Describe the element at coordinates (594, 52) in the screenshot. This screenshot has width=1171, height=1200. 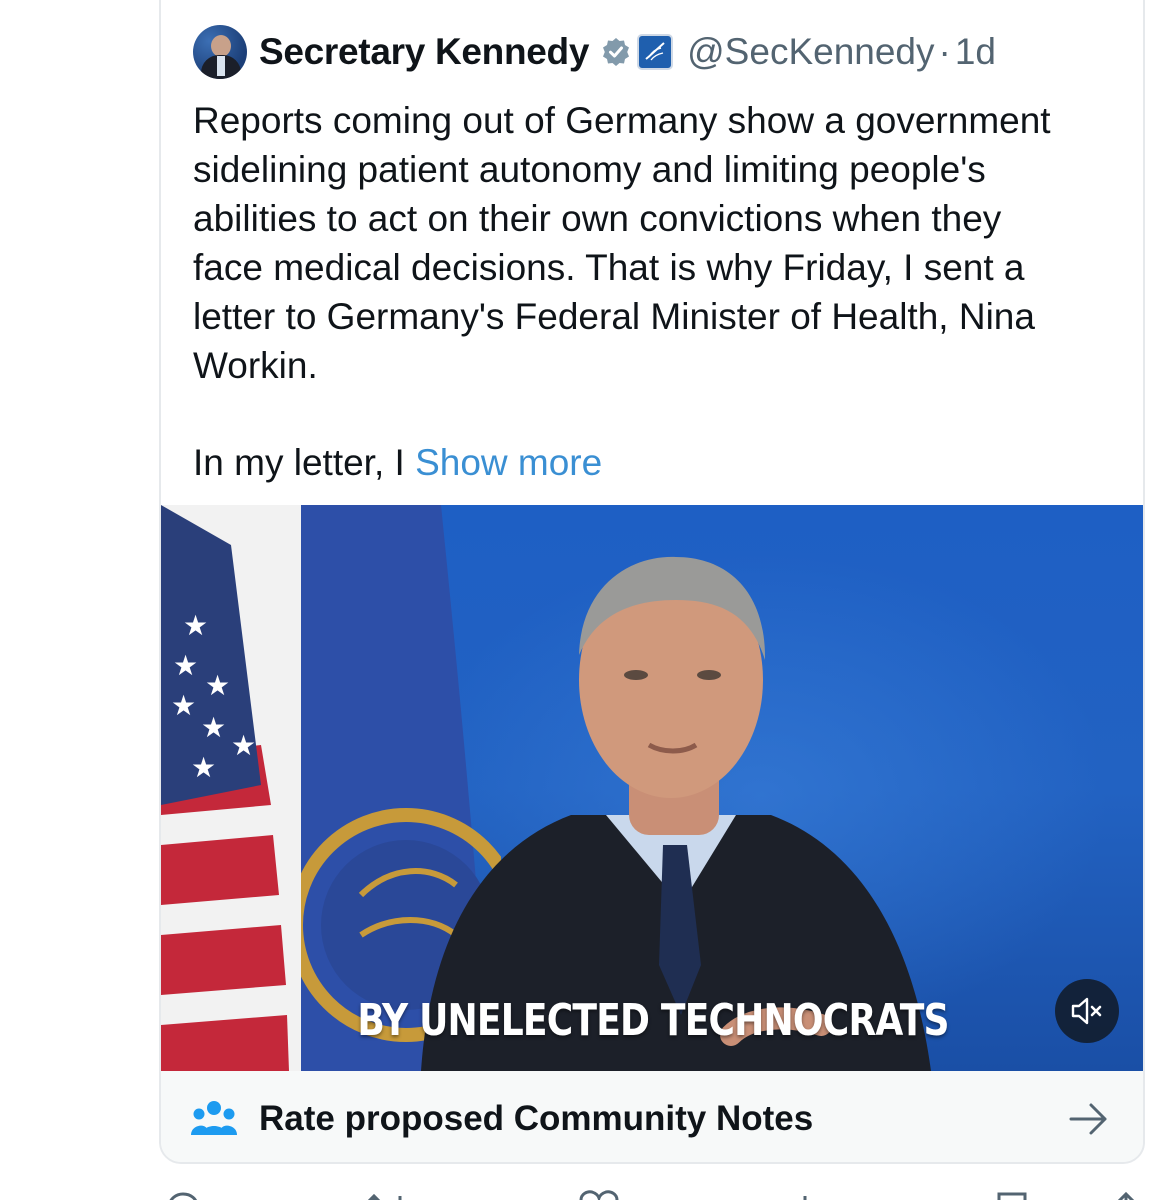
I see `tweet-header: Secretary Kennedy @SecKennedy · 1d` at that location.